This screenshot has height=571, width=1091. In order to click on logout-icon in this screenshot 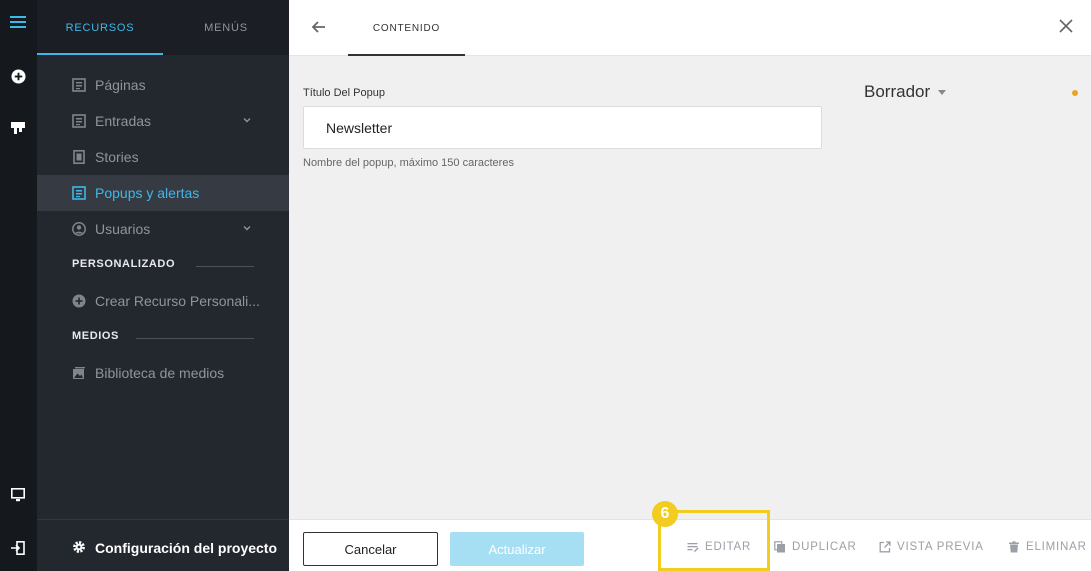, I will do `click(18, 548)`.